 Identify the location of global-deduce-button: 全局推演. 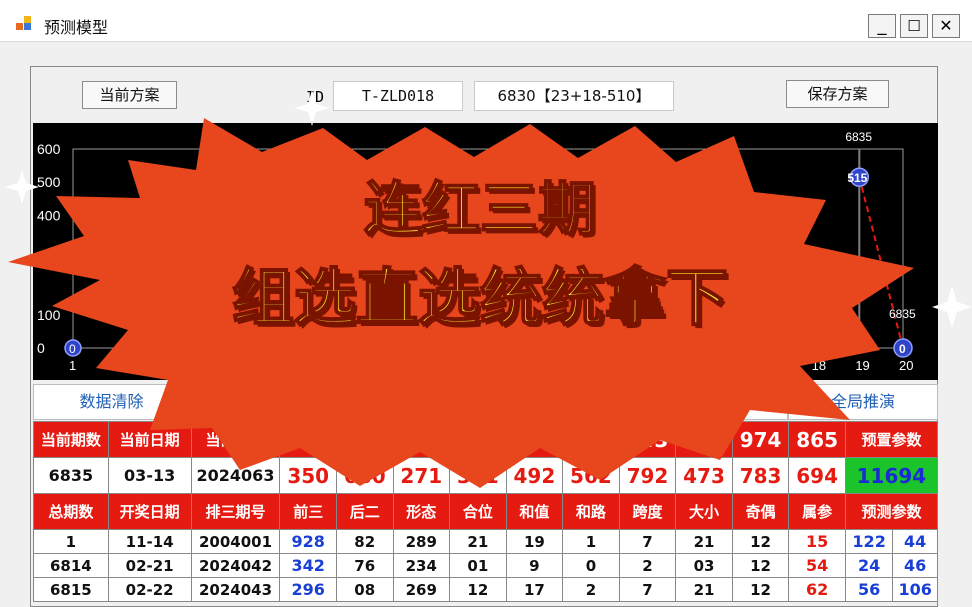
(863, 402).